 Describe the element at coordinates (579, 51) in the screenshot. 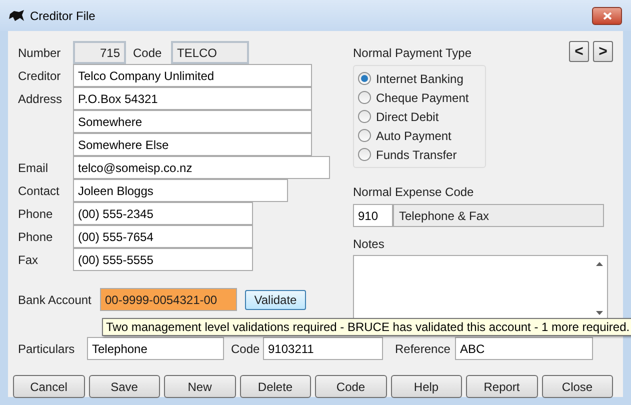

I see `previous-button: <` at that location.